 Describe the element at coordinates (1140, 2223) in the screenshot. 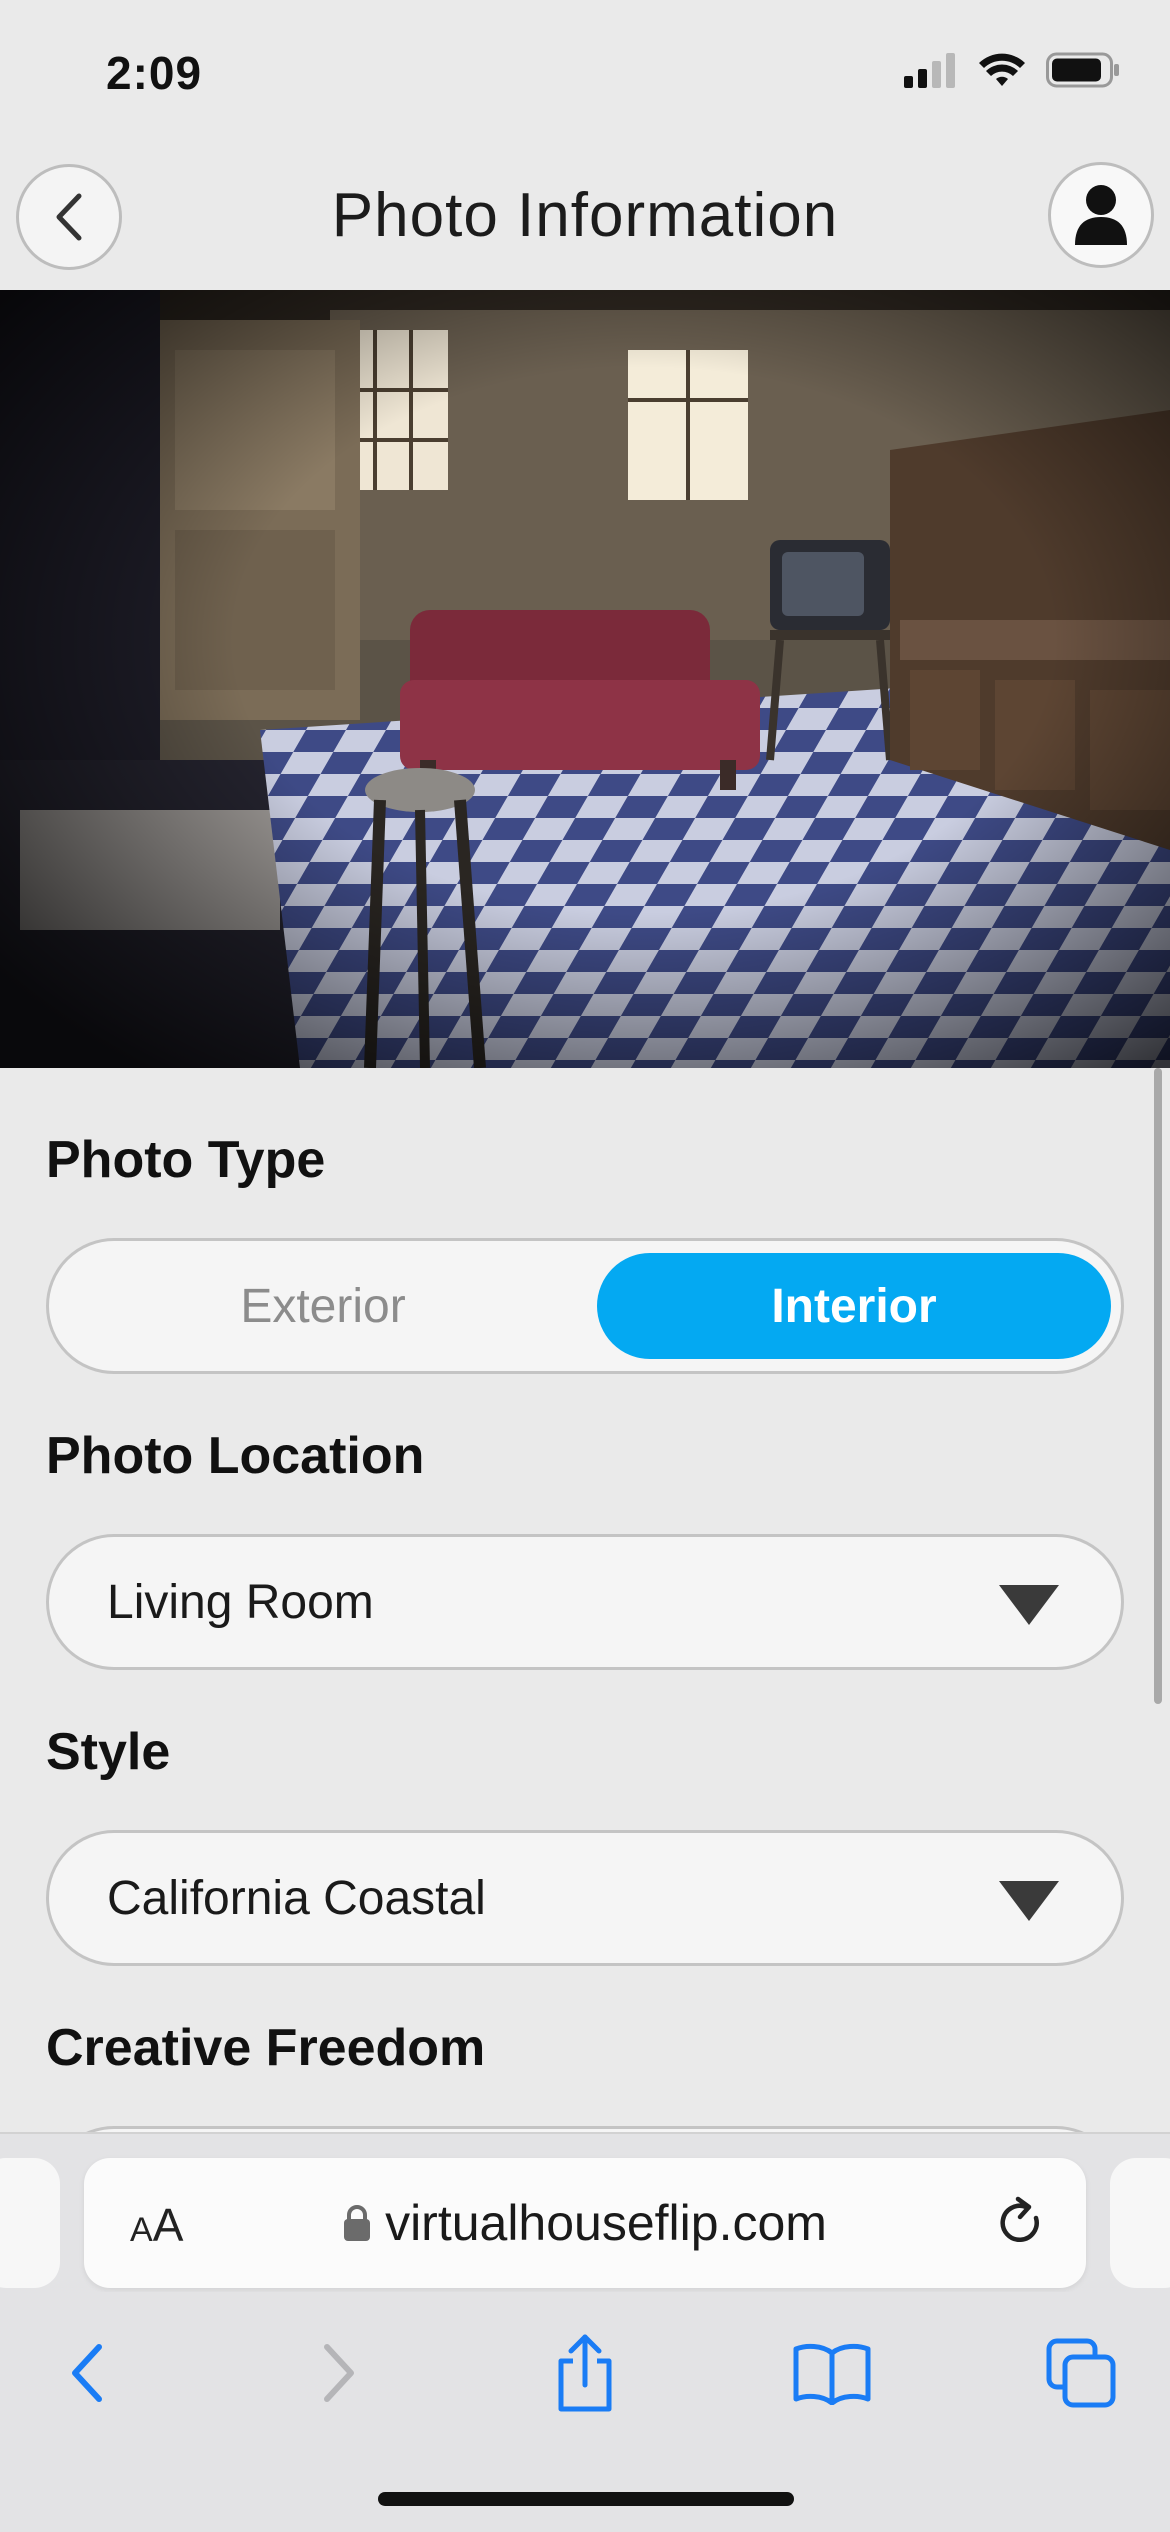

I see `next-tab-edge` at that location.